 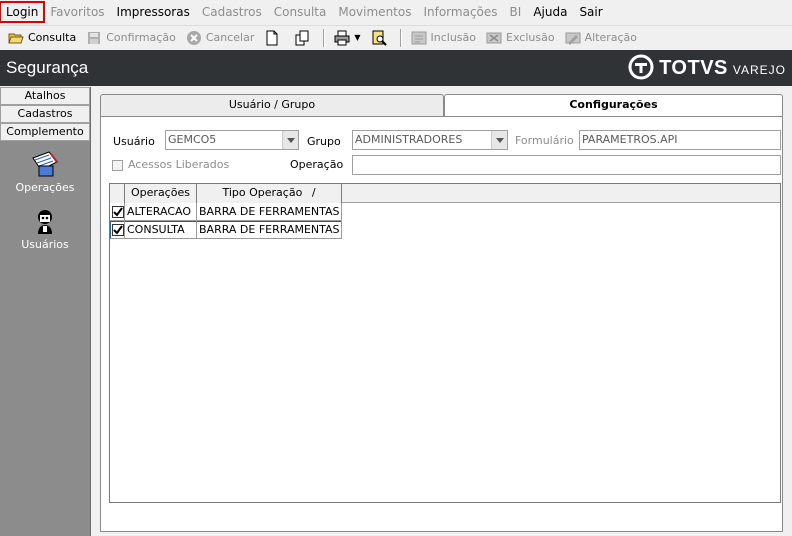 I want to click on cancelar-button: Cancelar, so click(x=220, y=38).